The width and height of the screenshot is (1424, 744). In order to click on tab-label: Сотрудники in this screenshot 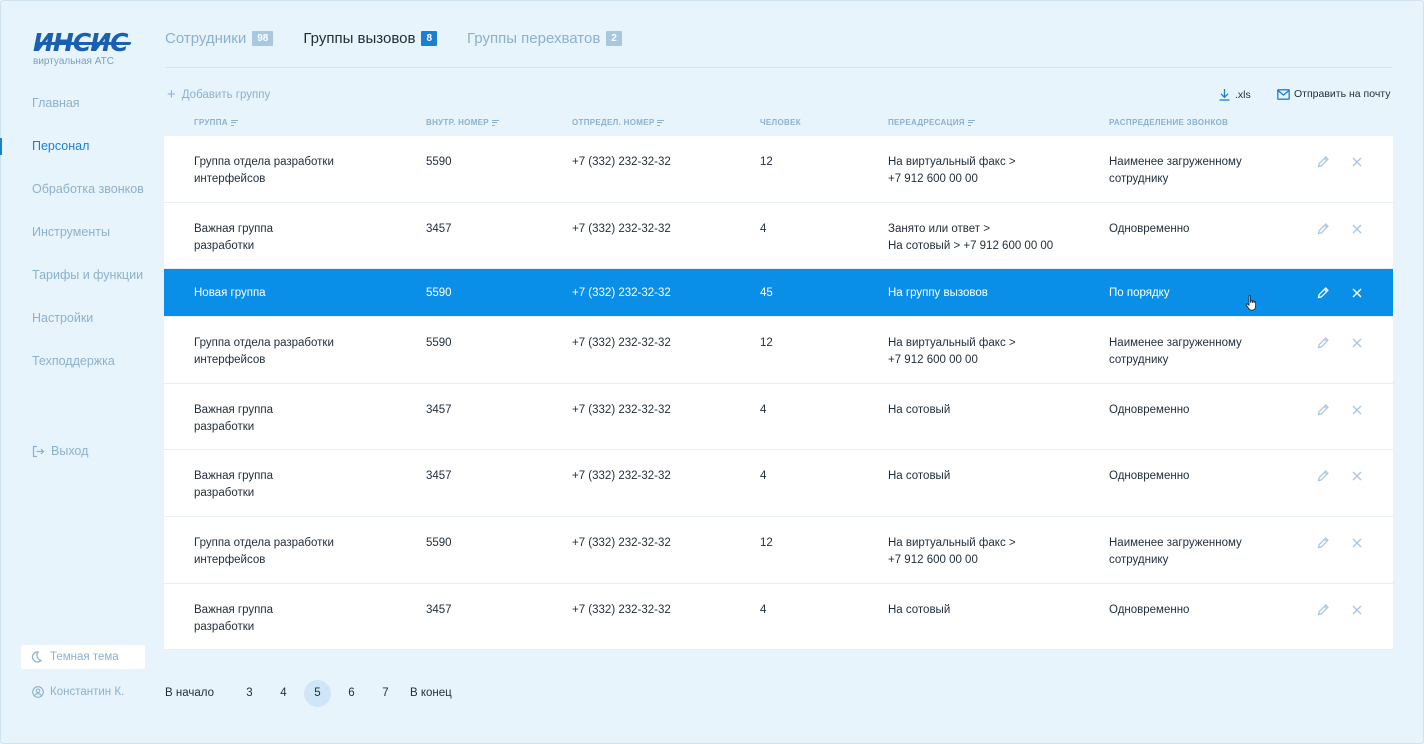, I will do `click(206, 38)`.